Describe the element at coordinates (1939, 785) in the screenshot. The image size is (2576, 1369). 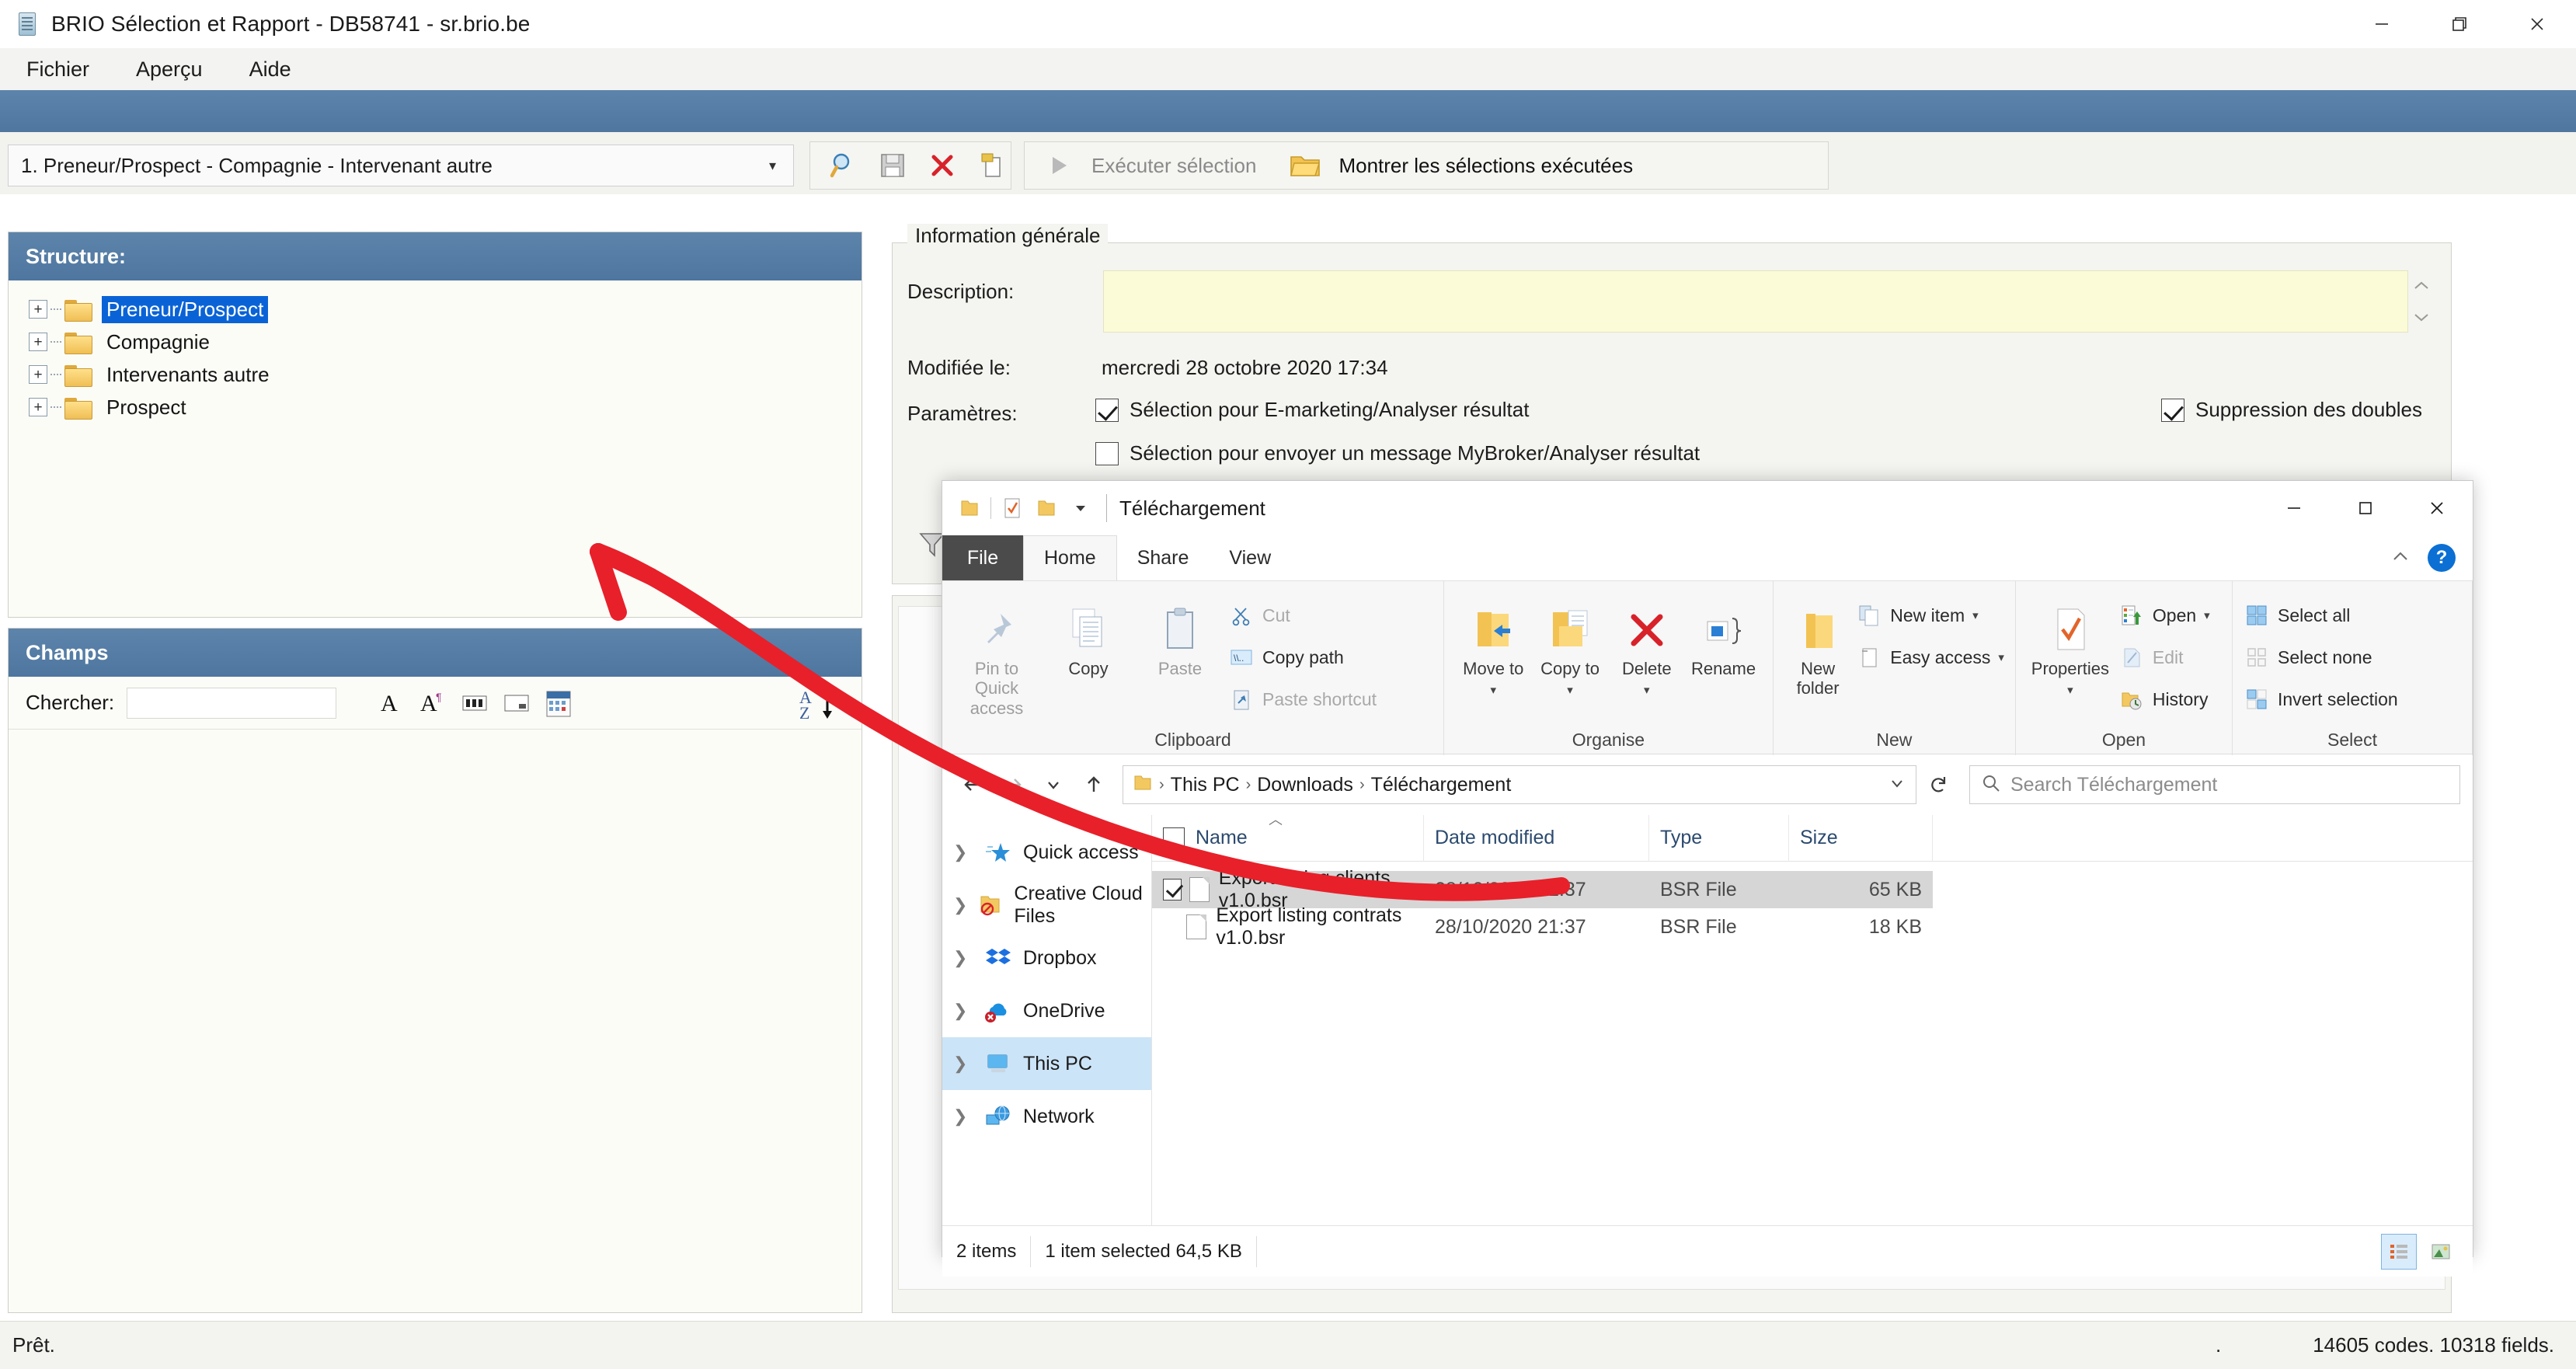
I see `refresh-button` at that location.